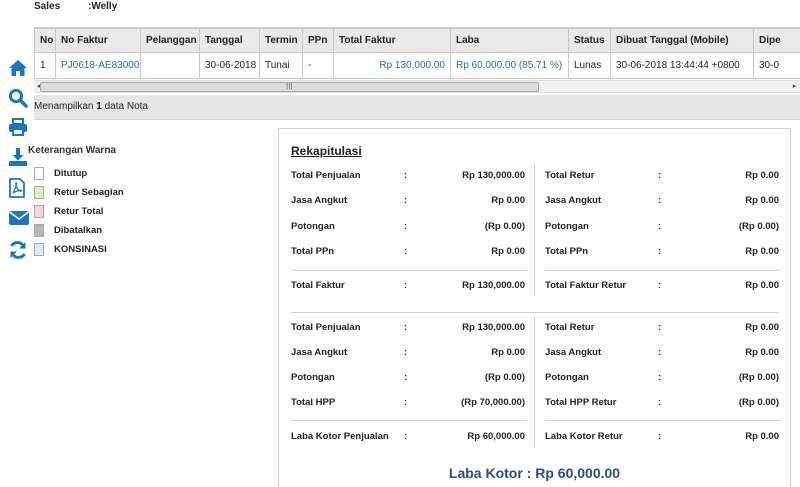 This screenshot has height=487, width=800. I want to click on summary-value: (Rp 70,000.00), so click(493, 402).